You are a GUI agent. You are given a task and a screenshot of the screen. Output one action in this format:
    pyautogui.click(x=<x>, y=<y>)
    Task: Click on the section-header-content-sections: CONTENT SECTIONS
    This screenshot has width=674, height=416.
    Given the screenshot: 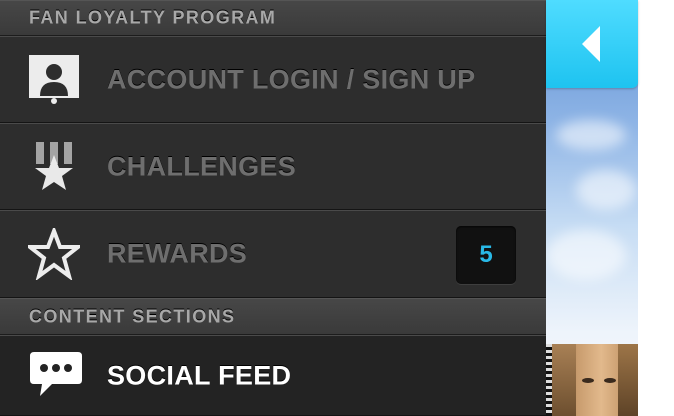 What is the action you would take?
    pyautogui.click(x=273, y=316)
    